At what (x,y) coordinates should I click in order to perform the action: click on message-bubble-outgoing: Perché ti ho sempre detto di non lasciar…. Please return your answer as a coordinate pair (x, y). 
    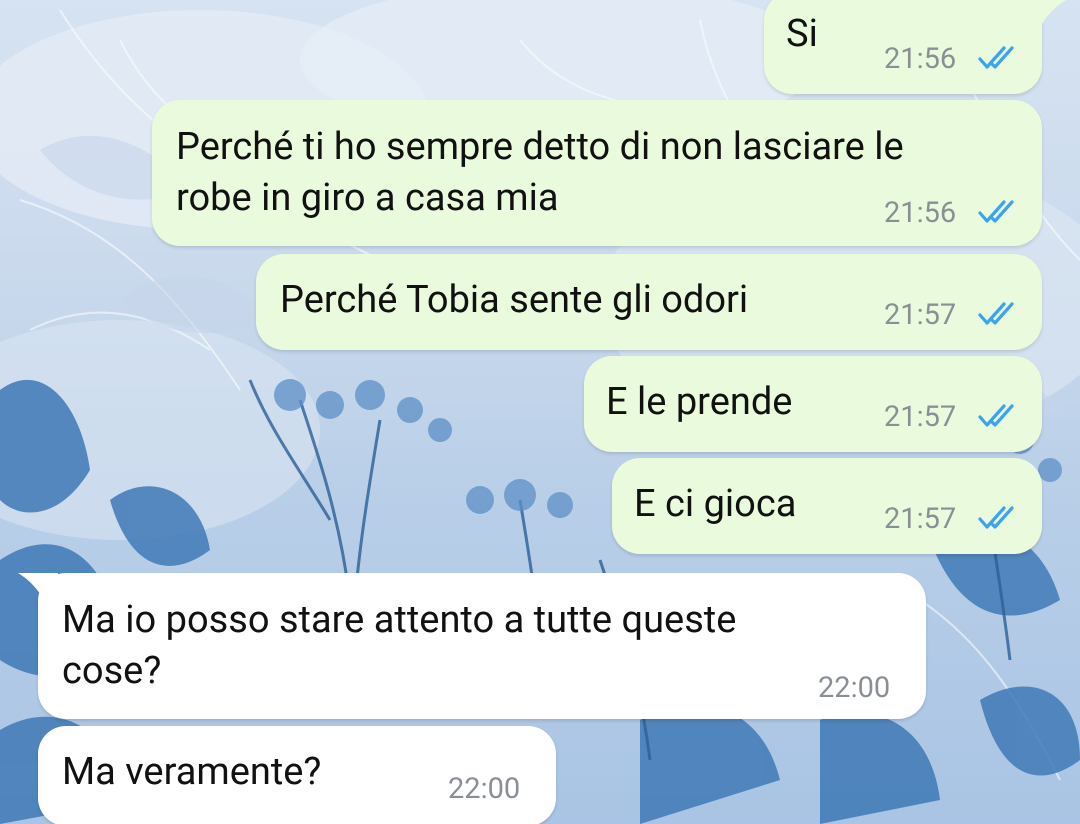
    Looking at the image, I should click on (597, 173).